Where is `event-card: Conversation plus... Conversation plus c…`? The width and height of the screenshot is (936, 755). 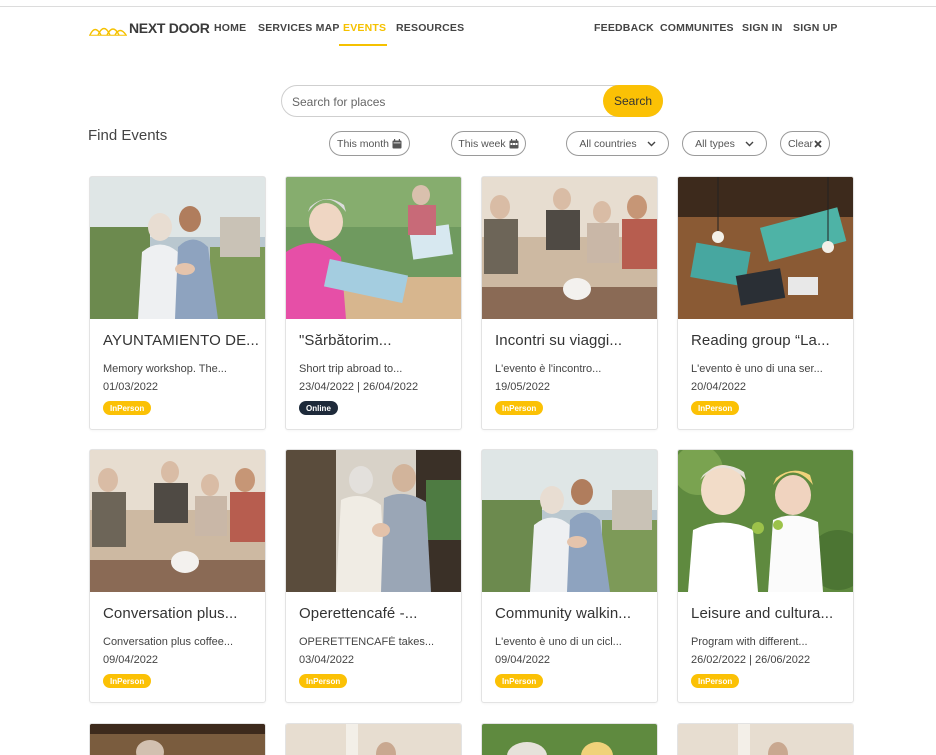 event-card: Conversation plus... Conversation plus c… is located at coordinates (177, 576).